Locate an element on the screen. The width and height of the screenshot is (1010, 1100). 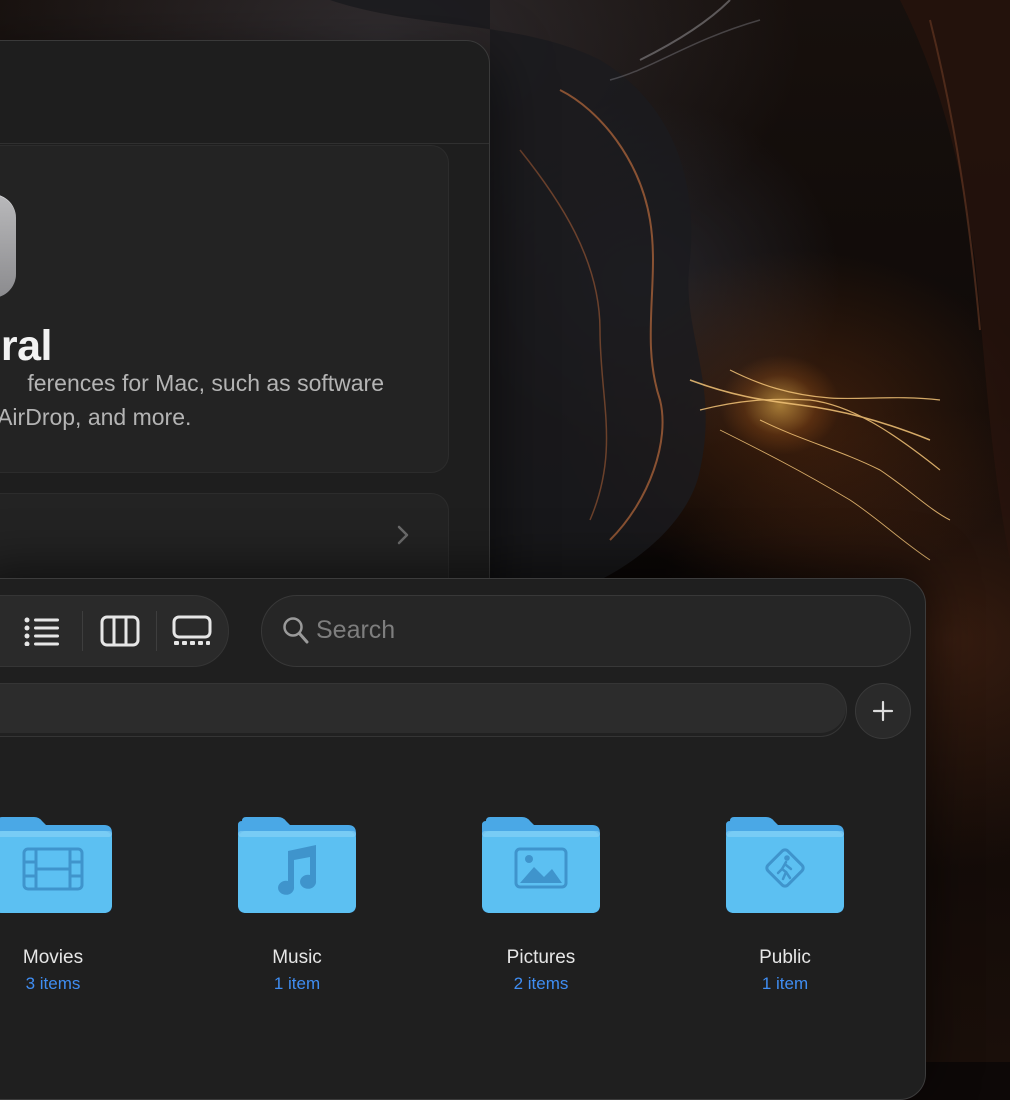
folder-name: Movies is located at coordinates (53, 957).